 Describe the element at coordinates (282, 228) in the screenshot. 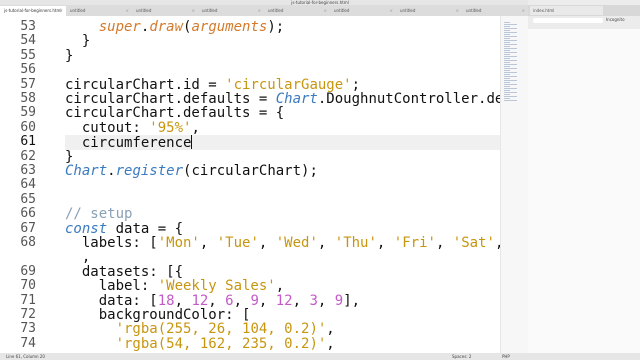

I see `code-line: const data = {` at that location.